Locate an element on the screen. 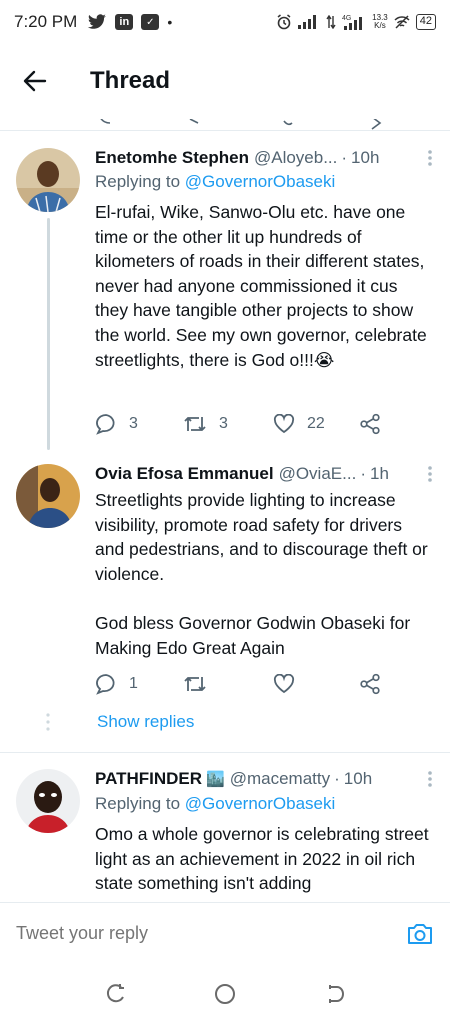  system-nav-bar is located at coordinates (225, 994).